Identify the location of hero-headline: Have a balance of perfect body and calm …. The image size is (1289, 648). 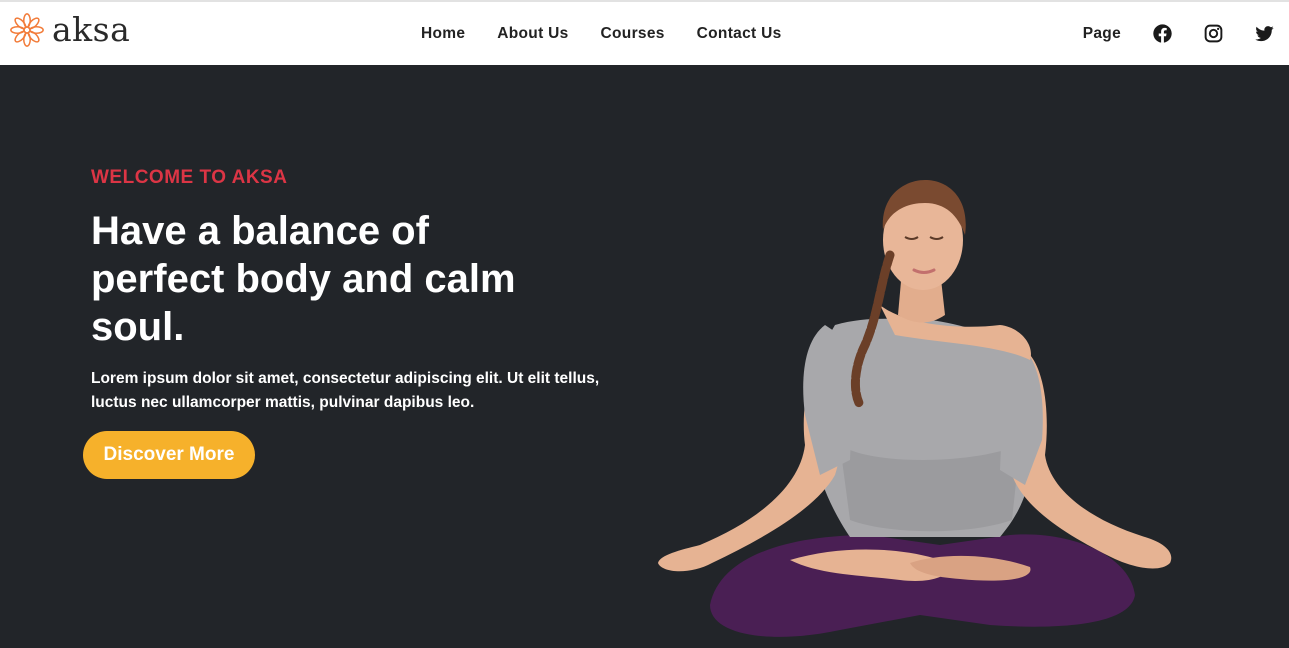
(303, 279).